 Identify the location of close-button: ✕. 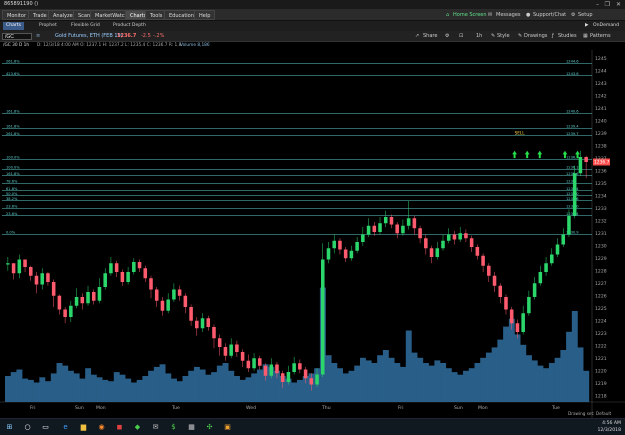
(618, 4).